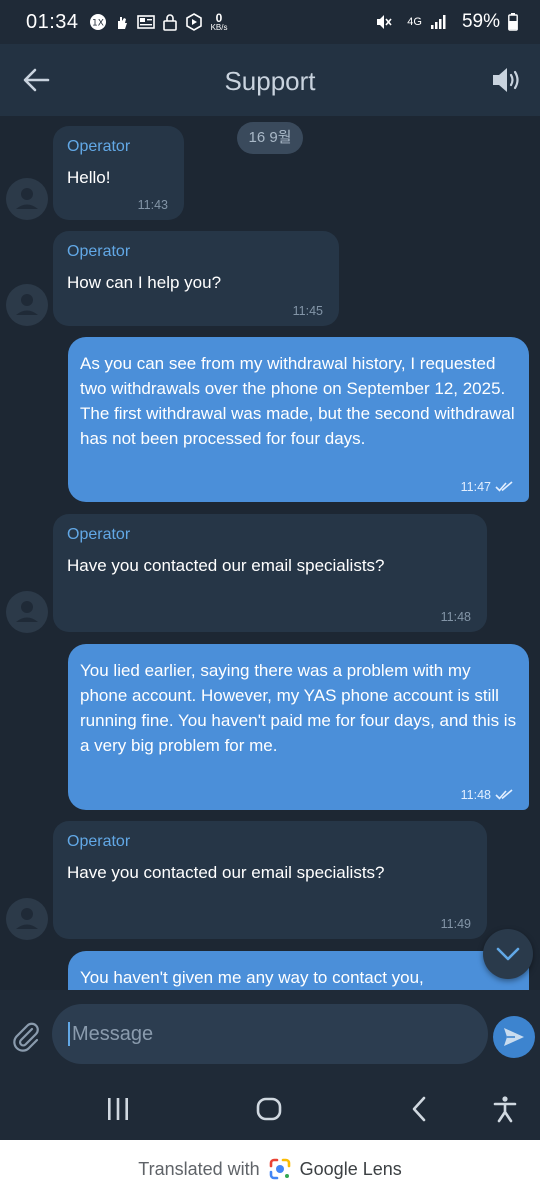 The width and height of the screenshot is (540, 1198). I want to click on recent-apps-icon, so click(118, 1109).